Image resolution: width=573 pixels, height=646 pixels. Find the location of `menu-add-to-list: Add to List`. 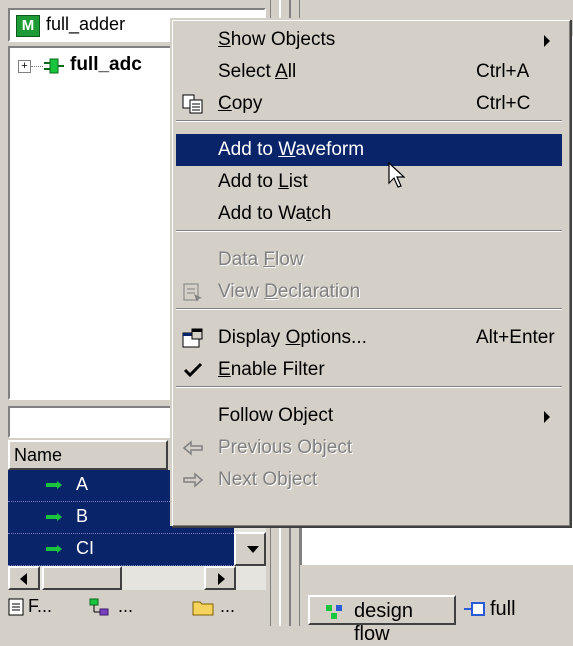

menu-add-to-list: Add to List is located at coordinates (369, 182).